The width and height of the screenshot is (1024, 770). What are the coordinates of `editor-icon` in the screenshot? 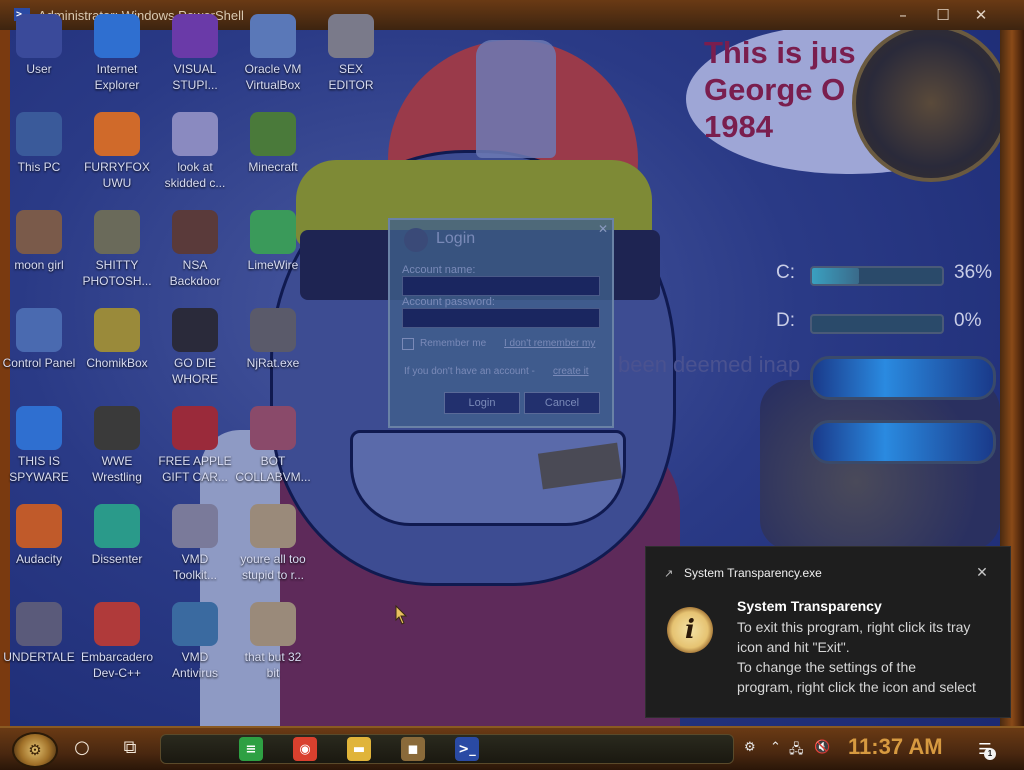 It's located at (351, 36).